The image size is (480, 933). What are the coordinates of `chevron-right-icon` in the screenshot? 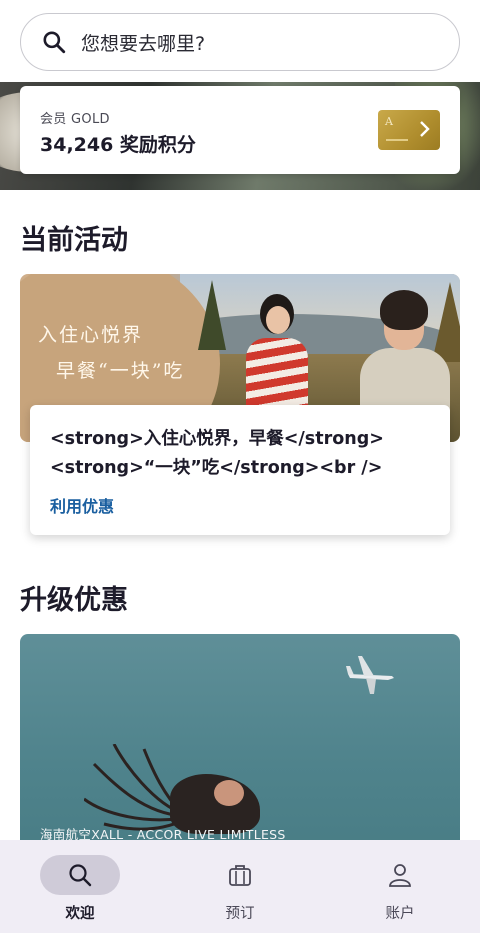 It's located at (425, 129).